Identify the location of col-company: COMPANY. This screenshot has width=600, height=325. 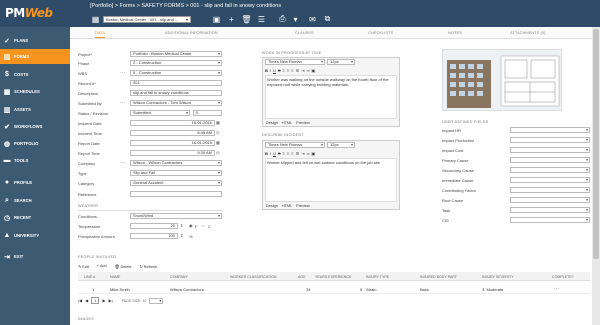
(179, 277).